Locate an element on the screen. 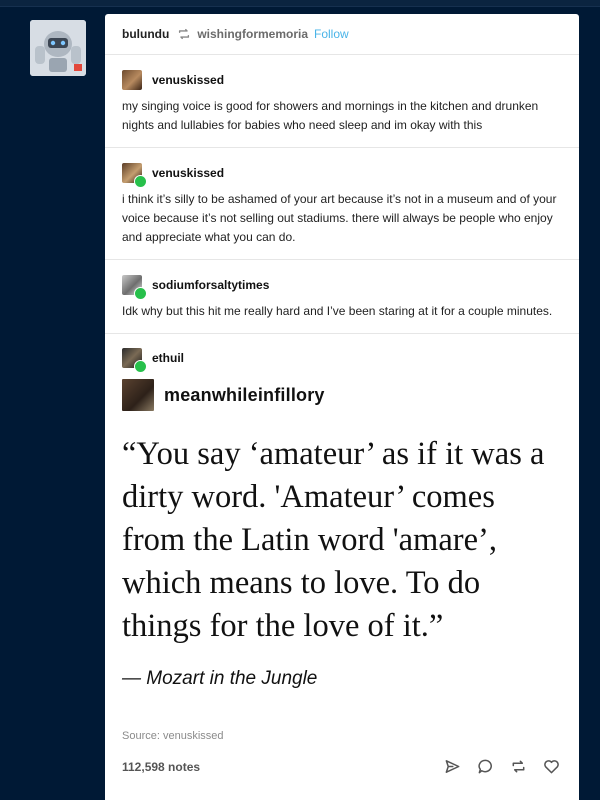 This screenshot has height=800, width=600. robot-avatar-icon is located at coordinates (58, 48).